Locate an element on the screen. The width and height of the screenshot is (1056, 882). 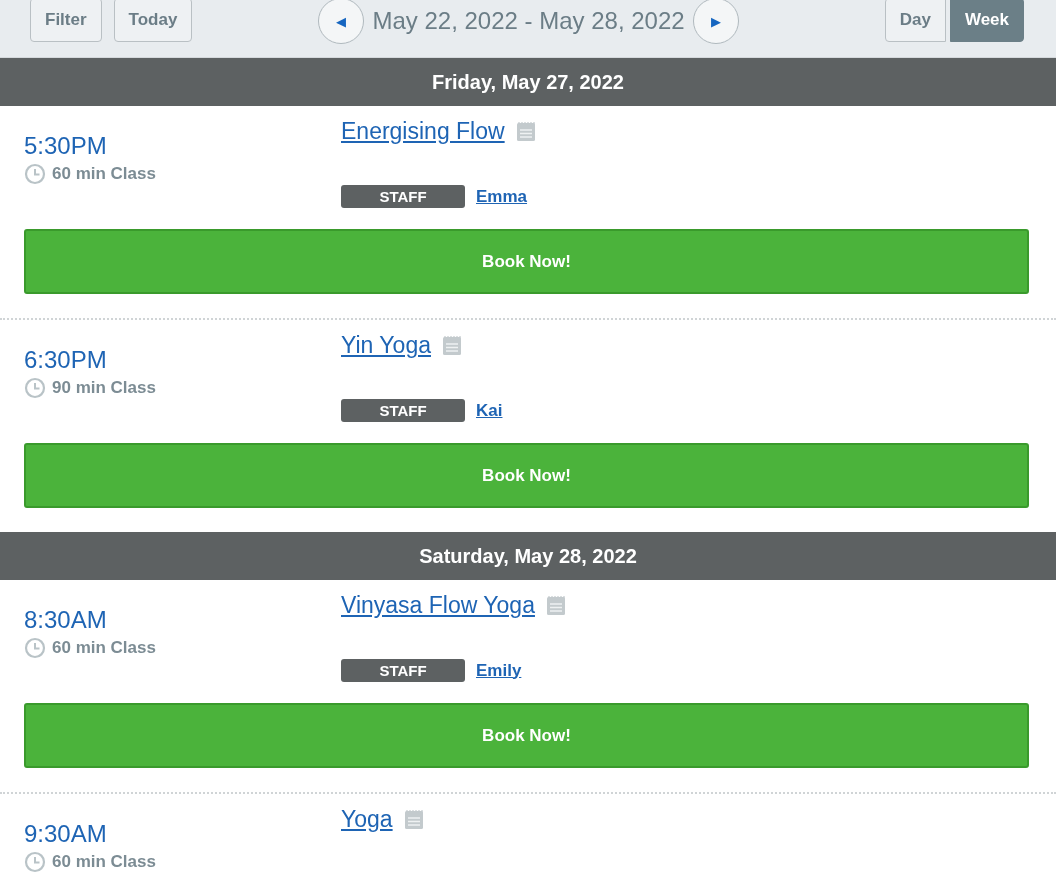
day-heading: Friday, May 27, 2022 is located at coordinates (528, 82).